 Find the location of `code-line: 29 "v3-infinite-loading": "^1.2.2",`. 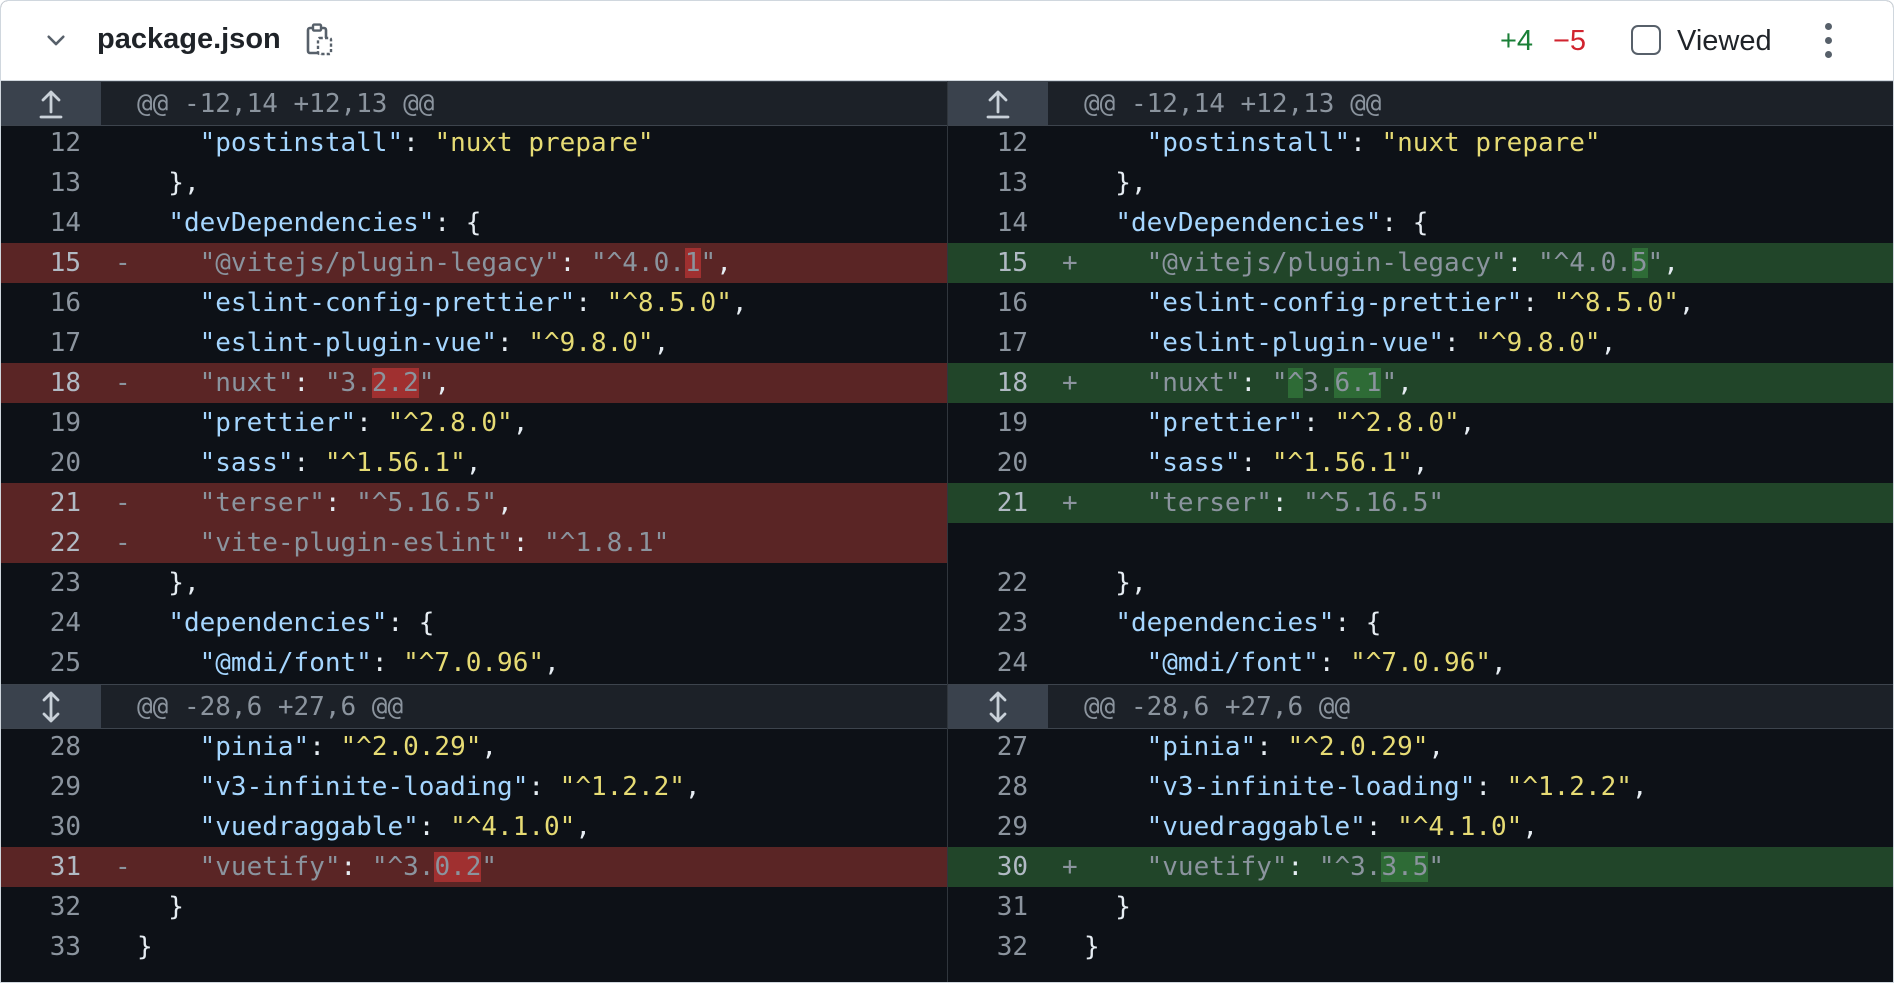

code-line: 29 "v3-infinite-loading": "^1.2.2", is located at coordinates (474, 787).